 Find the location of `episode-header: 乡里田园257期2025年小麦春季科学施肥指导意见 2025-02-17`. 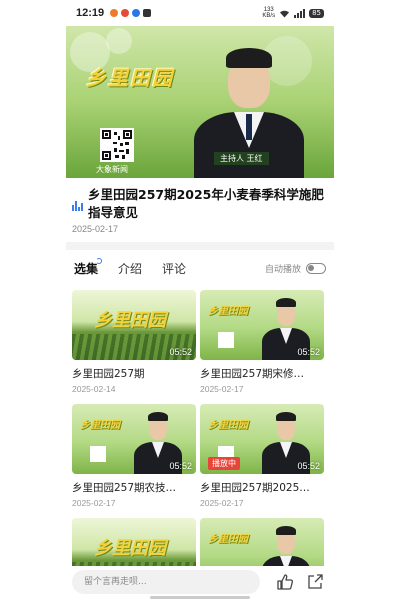

episode-header: 乡里田园257期2025年小麦春季科学施肥指导意见 2025-02-17 is located at coordinates (200, 210).